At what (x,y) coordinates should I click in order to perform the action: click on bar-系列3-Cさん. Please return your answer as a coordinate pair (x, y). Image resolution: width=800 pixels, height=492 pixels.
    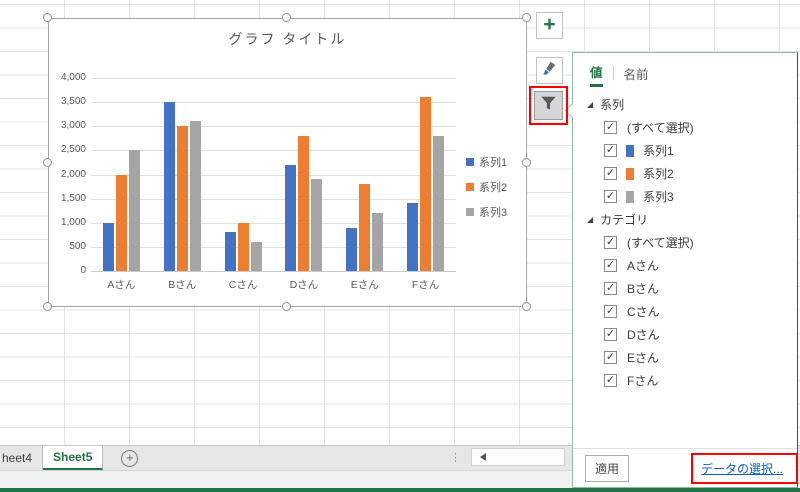
    Looking at the image, I should click on (256, 256).